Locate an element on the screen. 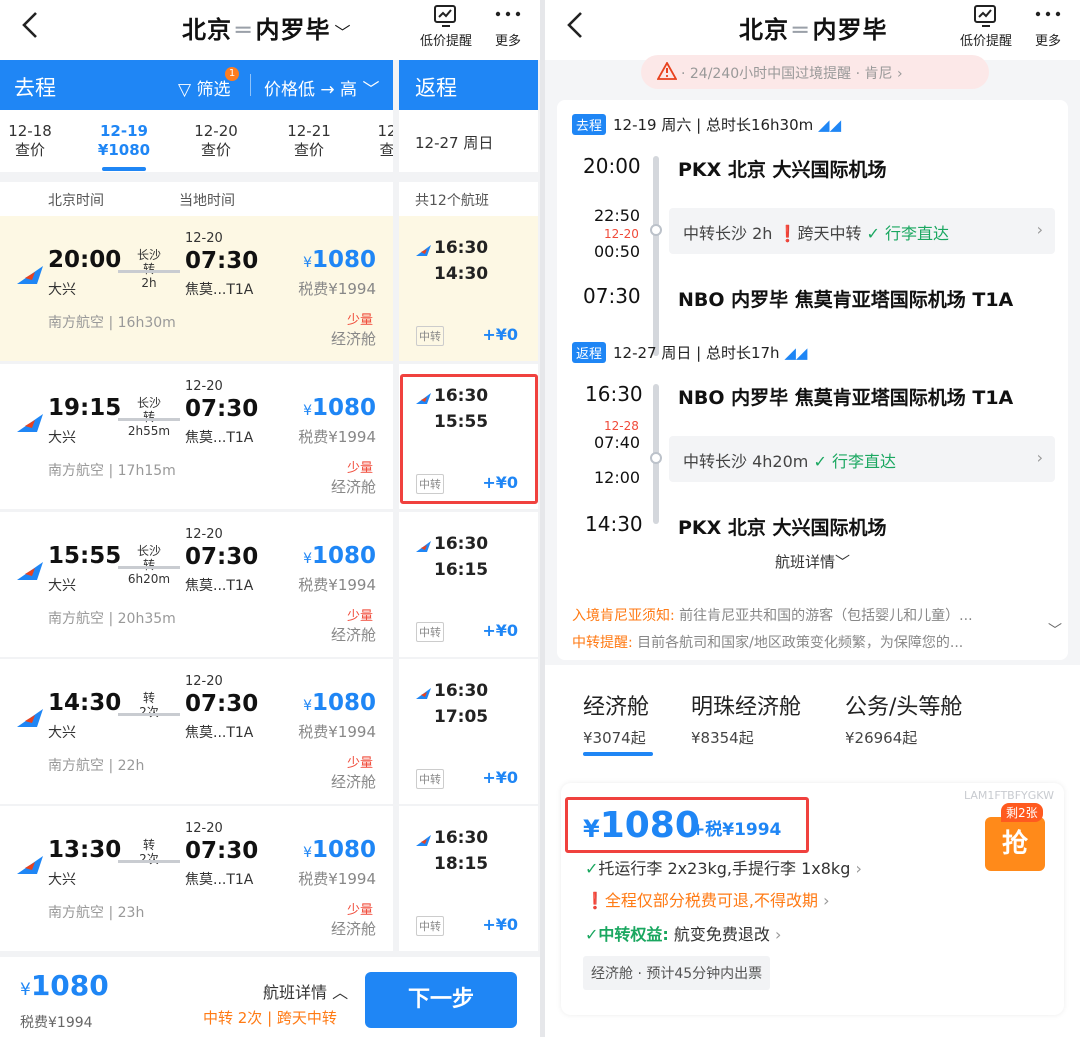 The image size is (1080, 1037). transfer-info: 中转长沙 4h20m ✓ 行李直达 › is located at coordinates (862, 459).